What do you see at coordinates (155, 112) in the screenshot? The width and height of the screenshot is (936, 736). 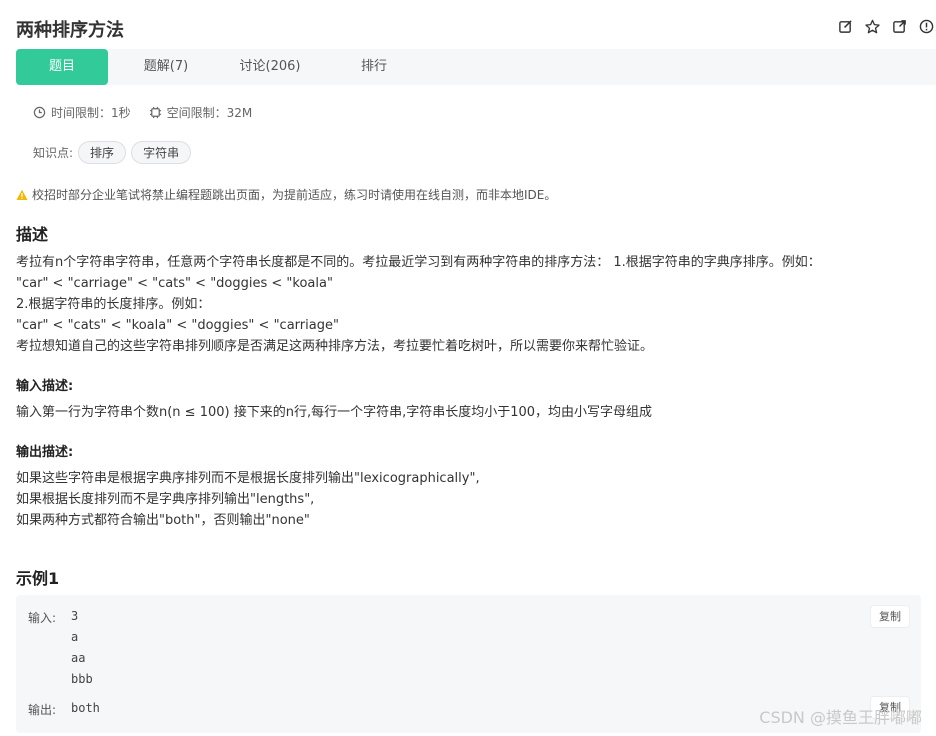 I see `memory-icon` at bounding box center [155, 112].